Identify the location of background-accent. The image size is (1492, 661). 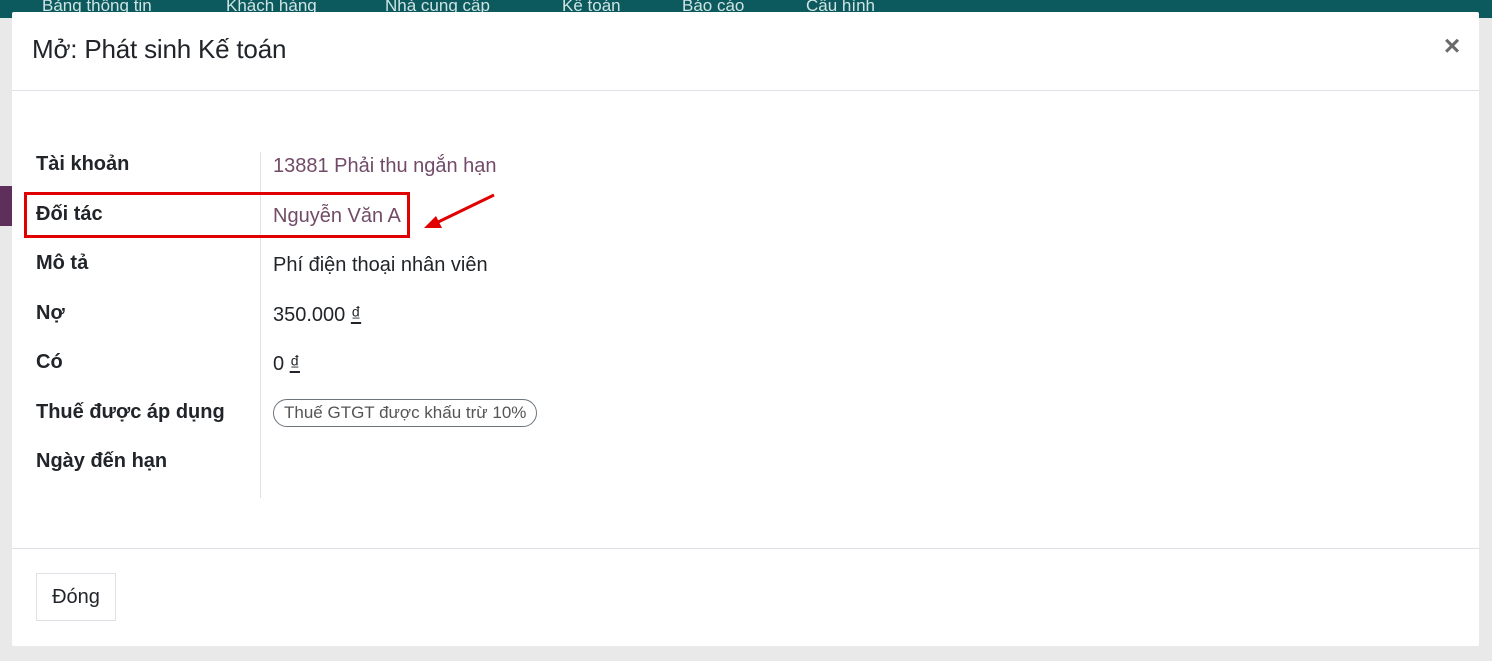
(6, 206).